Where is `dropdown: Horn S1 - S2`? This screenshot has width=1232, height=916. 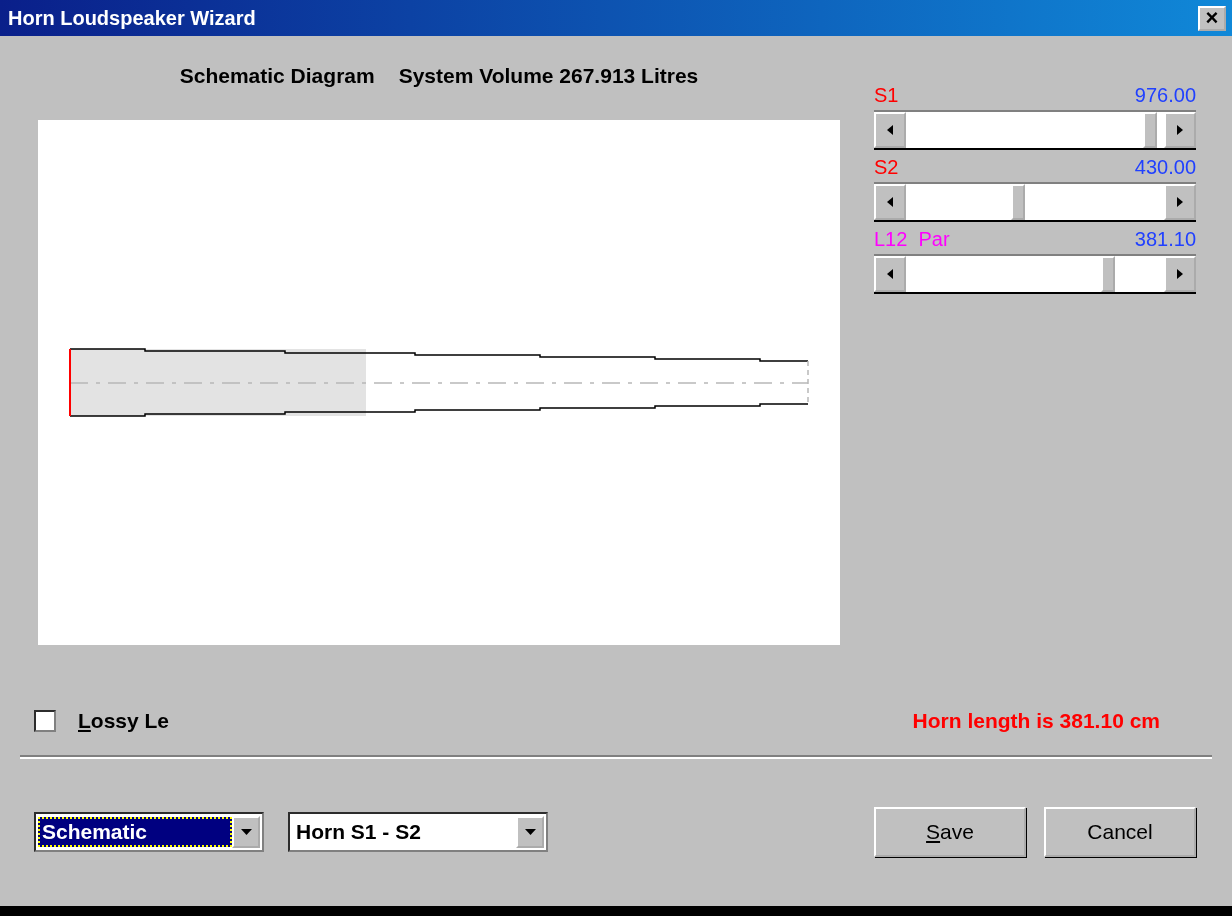
dropdown: Horn S1 - S2 is located at coordinates (418, 832).